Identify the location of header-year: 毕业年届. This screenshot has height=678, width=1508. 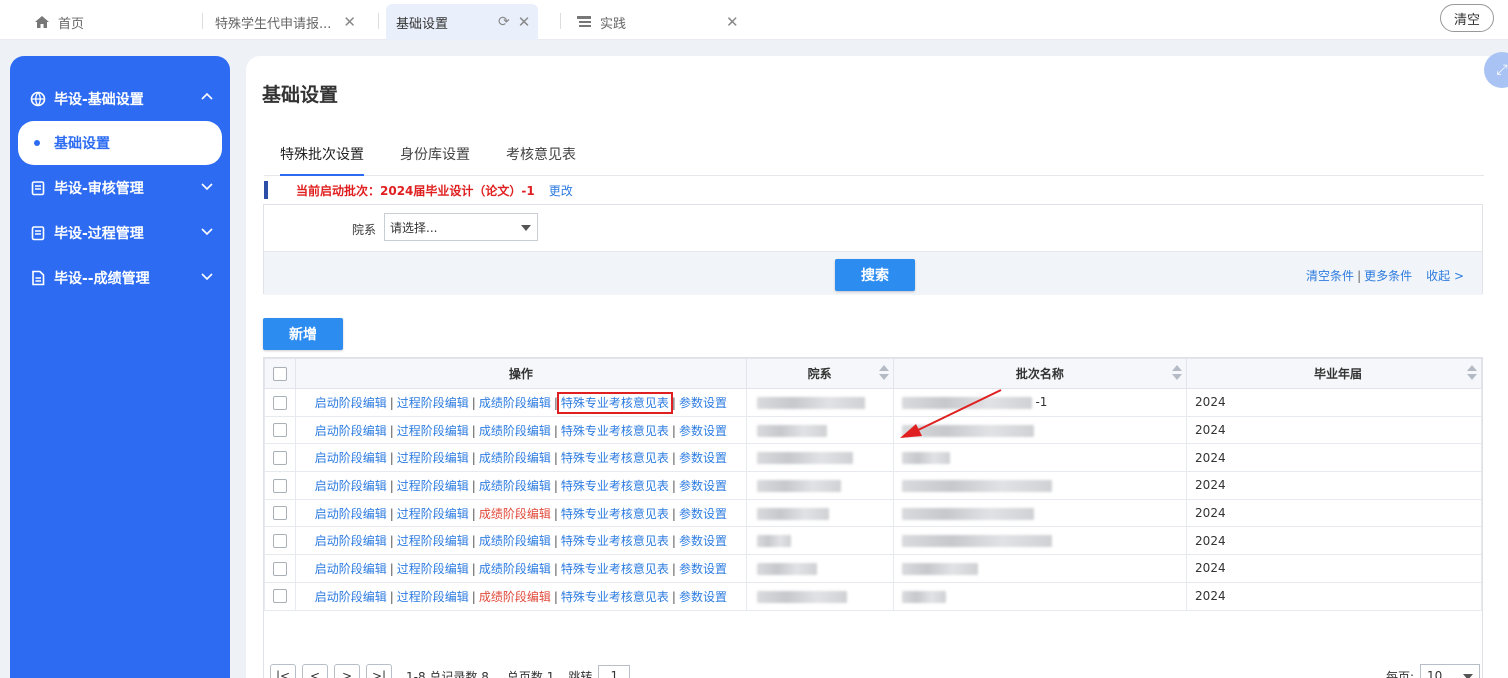
(1334, 373).